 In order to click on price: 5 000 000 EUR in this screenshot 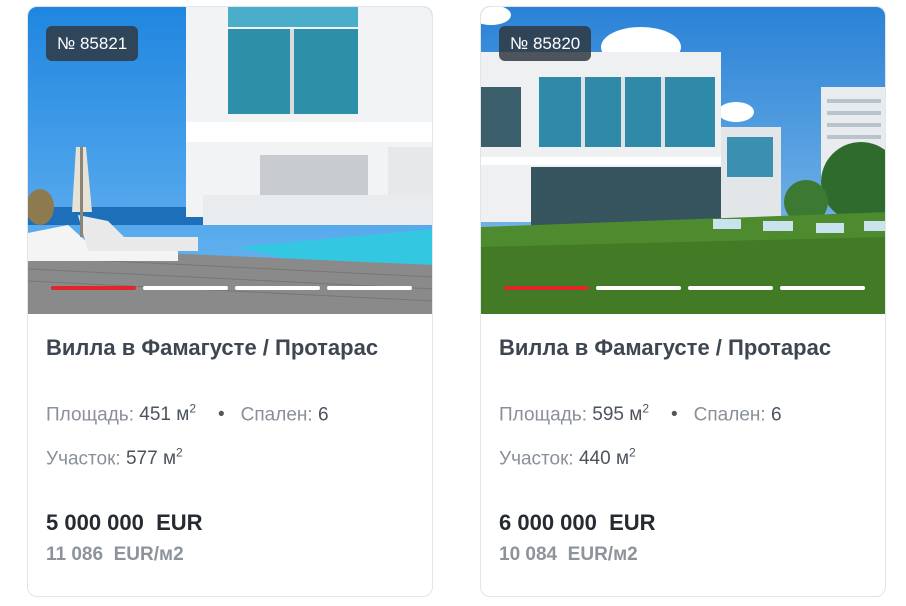, I will do `click(124, 522)`.